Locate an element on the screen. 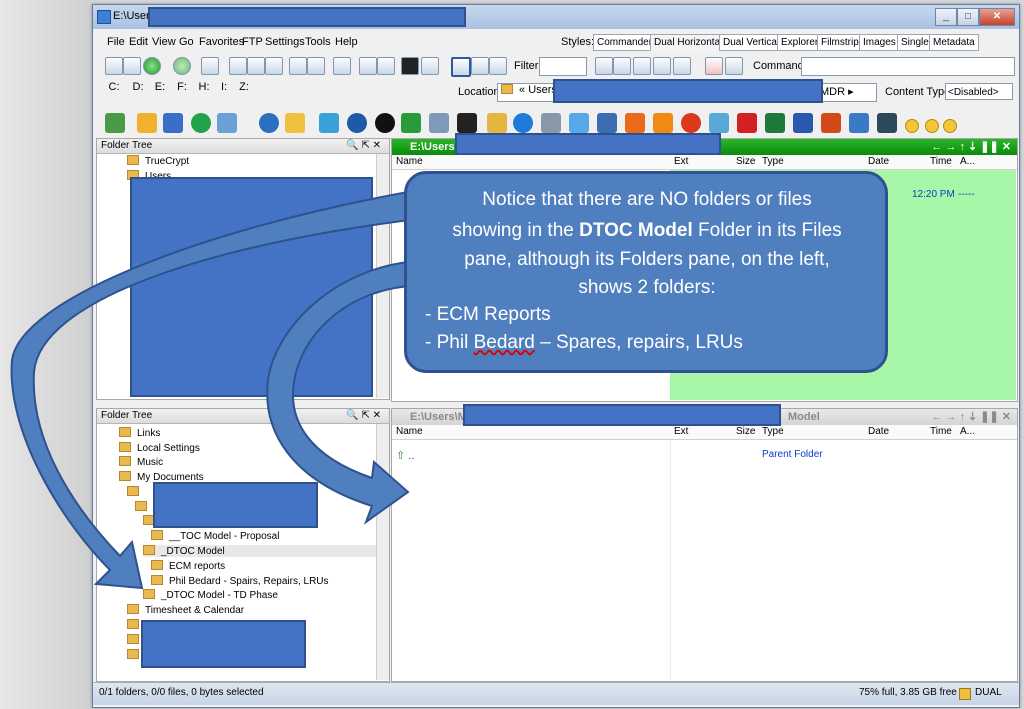 This screenshot has width=1024, height=709. callout-bullet: - ECM Reports is located at coordinates (488, 314).